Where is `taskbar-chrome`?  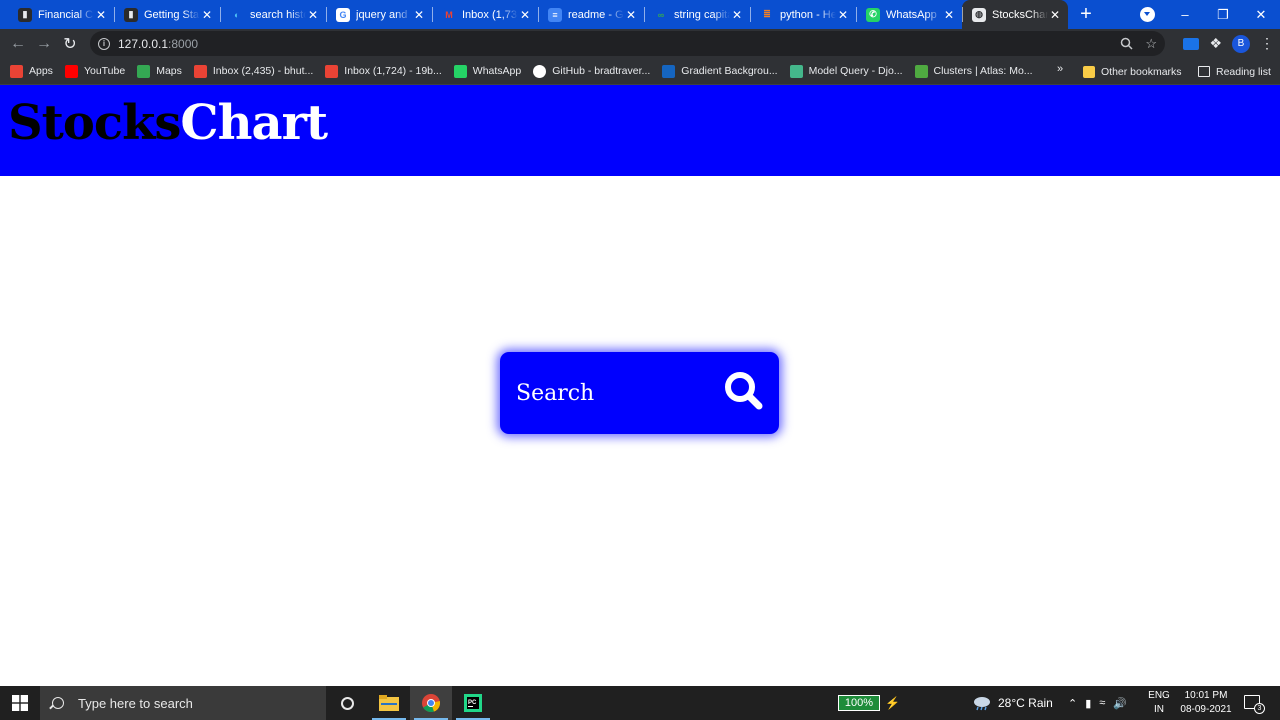
taskbar-chrome is located at coordinates (431, 703).